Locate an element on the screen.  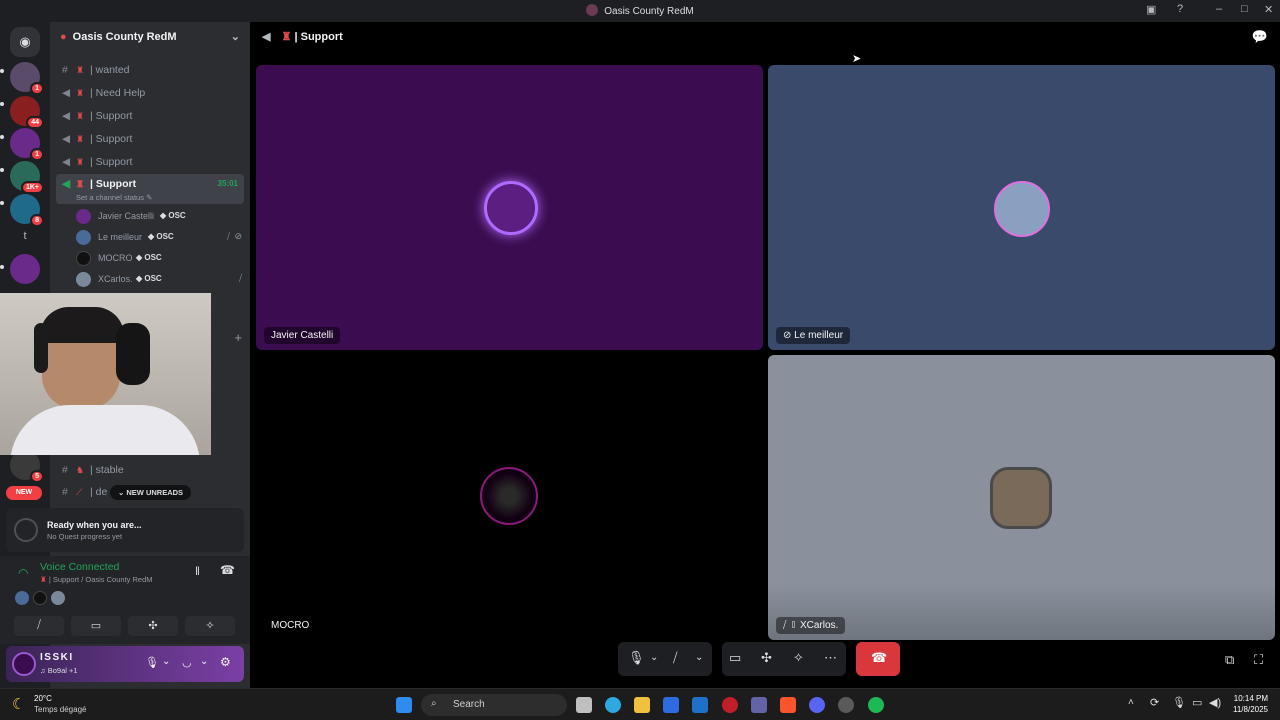
noise-suppression-icon: ‖ is located at coordinates (197, 571).